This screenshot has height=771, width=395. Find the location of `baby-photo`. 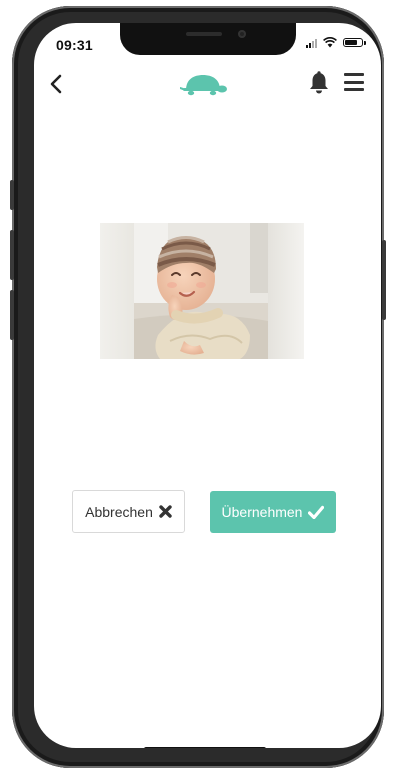

baby-photo is located at coordinates (202, 291).